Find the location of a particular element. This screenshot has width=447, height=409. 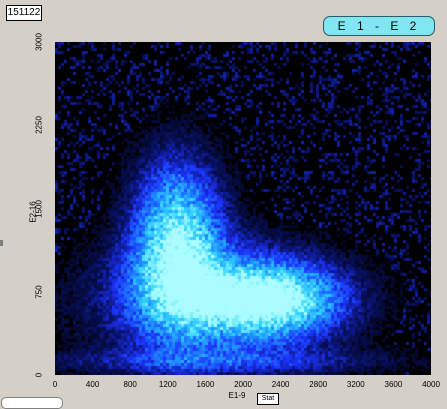

x-tick-label: 2800 is located at coordinates (318, 384).